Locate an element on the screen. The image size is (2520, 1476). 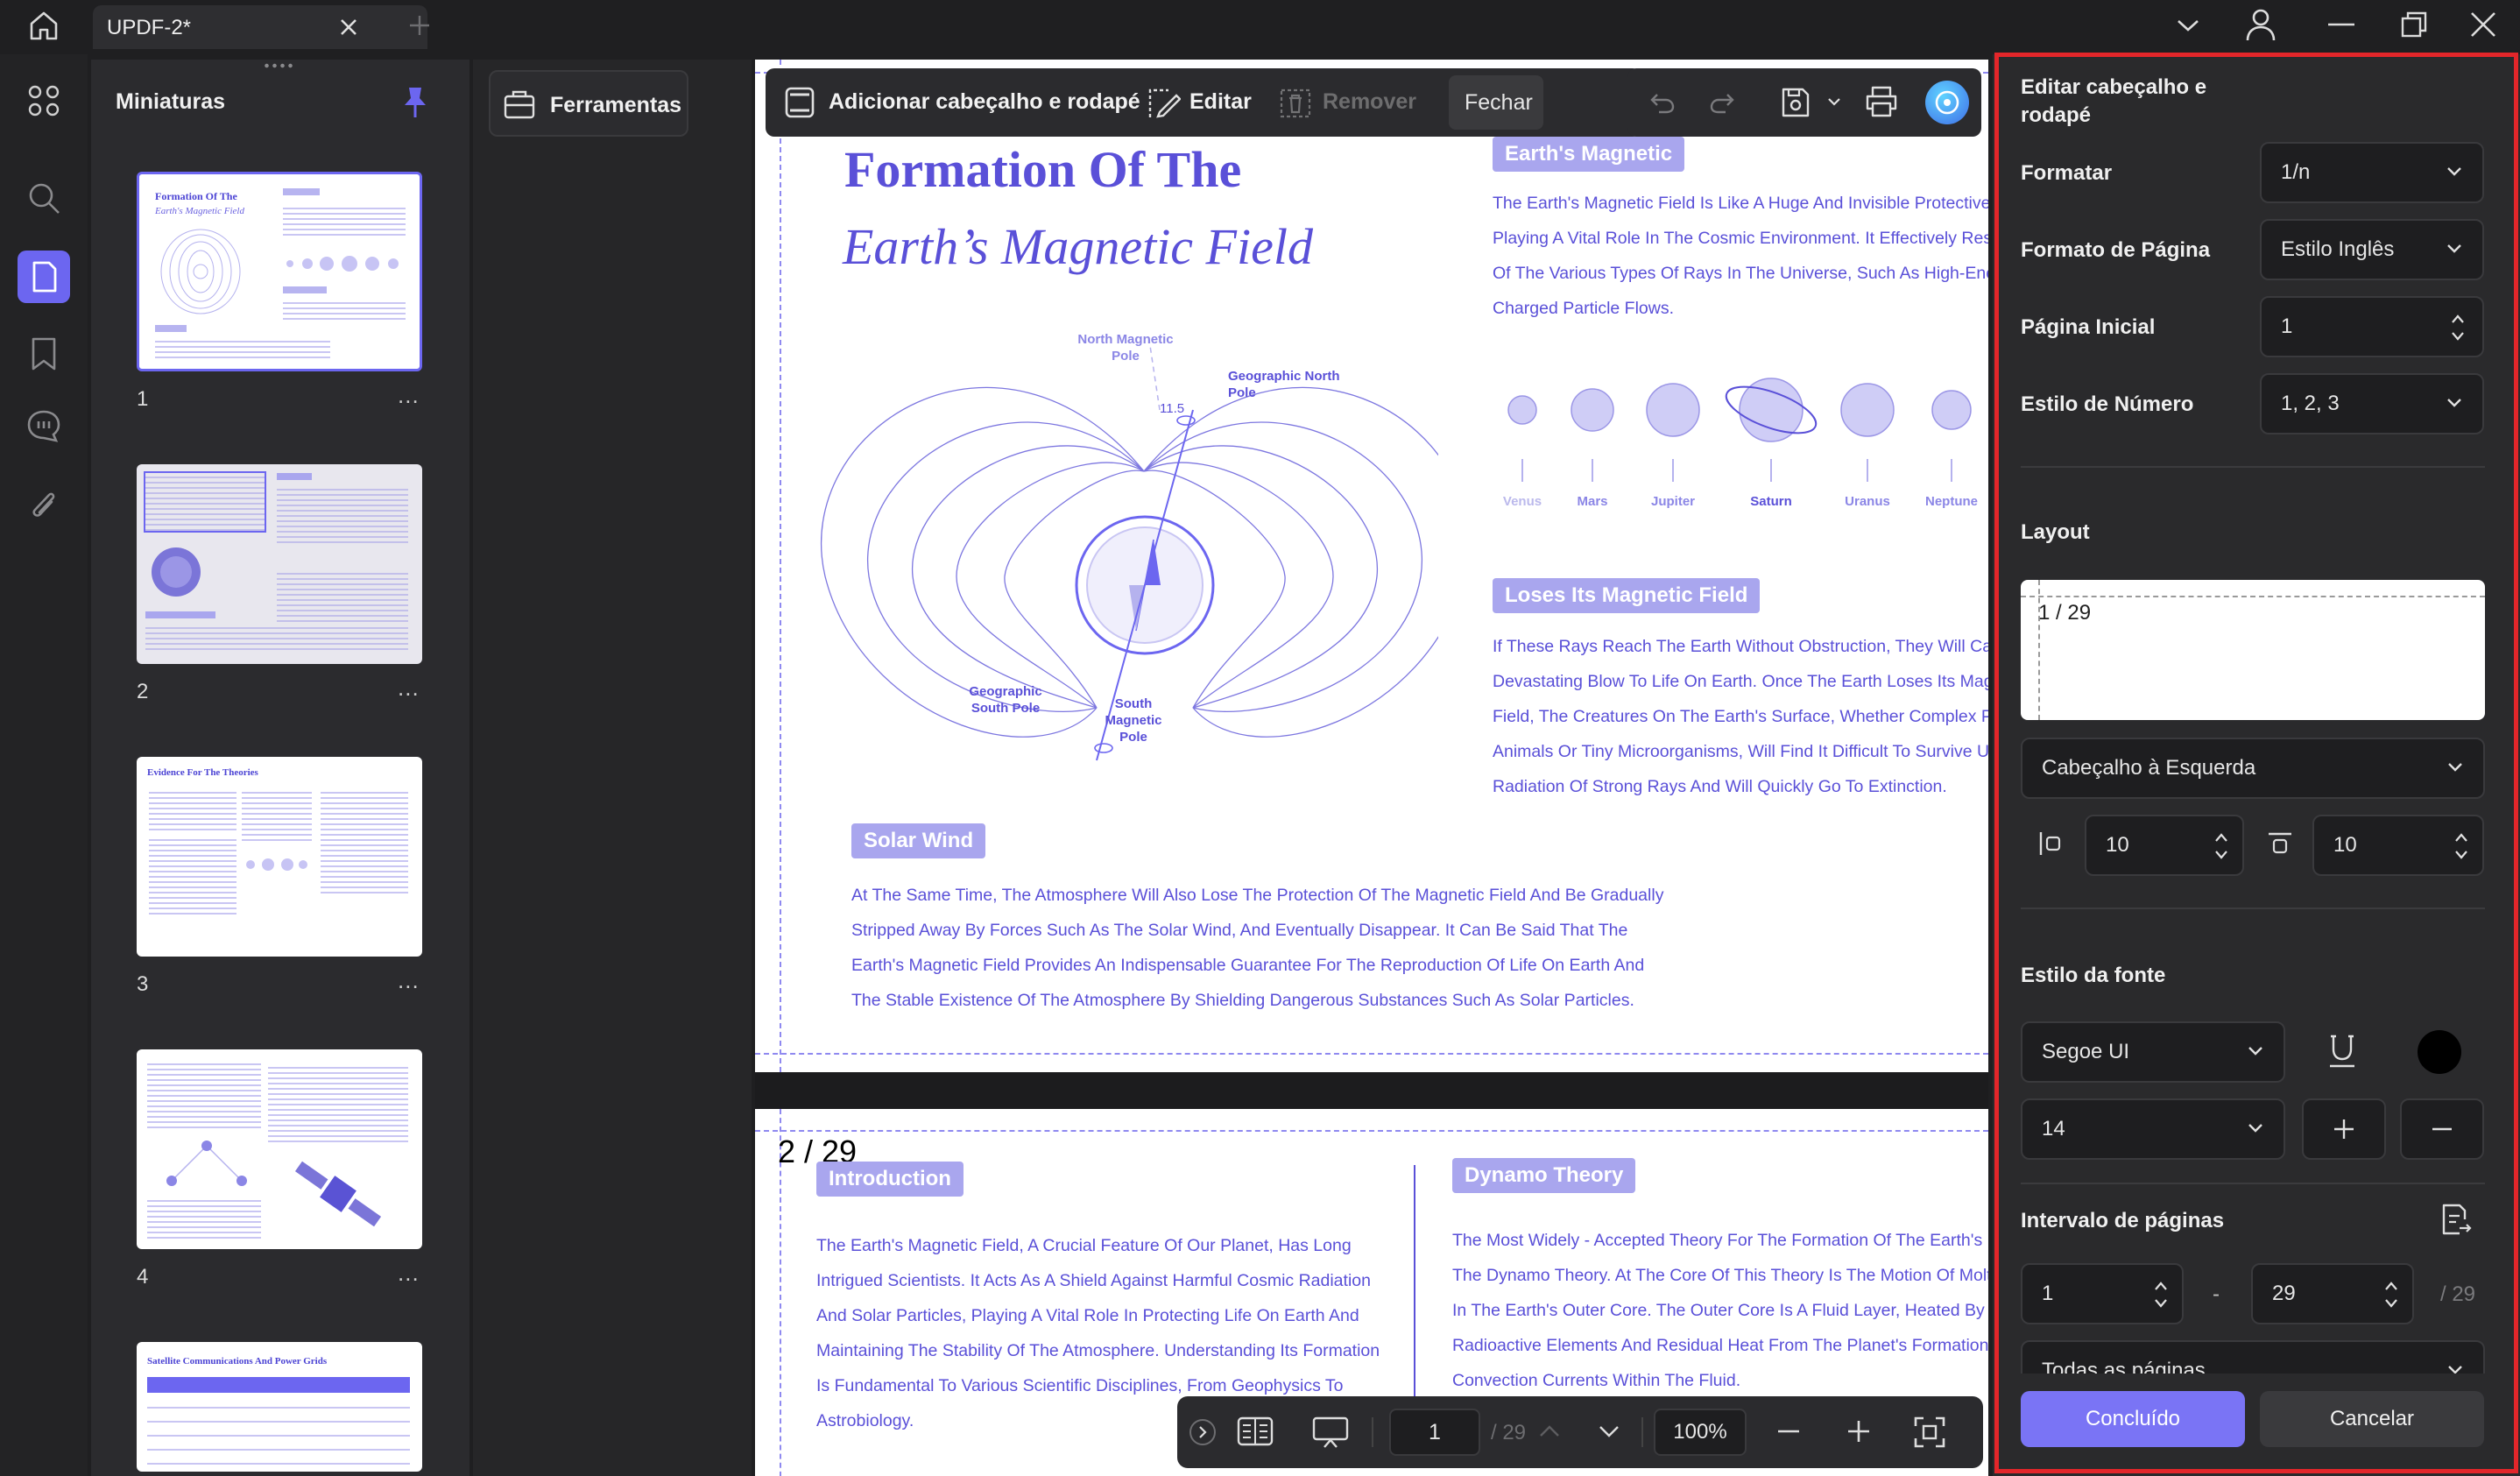
left-margin-stepper: 10 is located at coordinates (2164, 845).